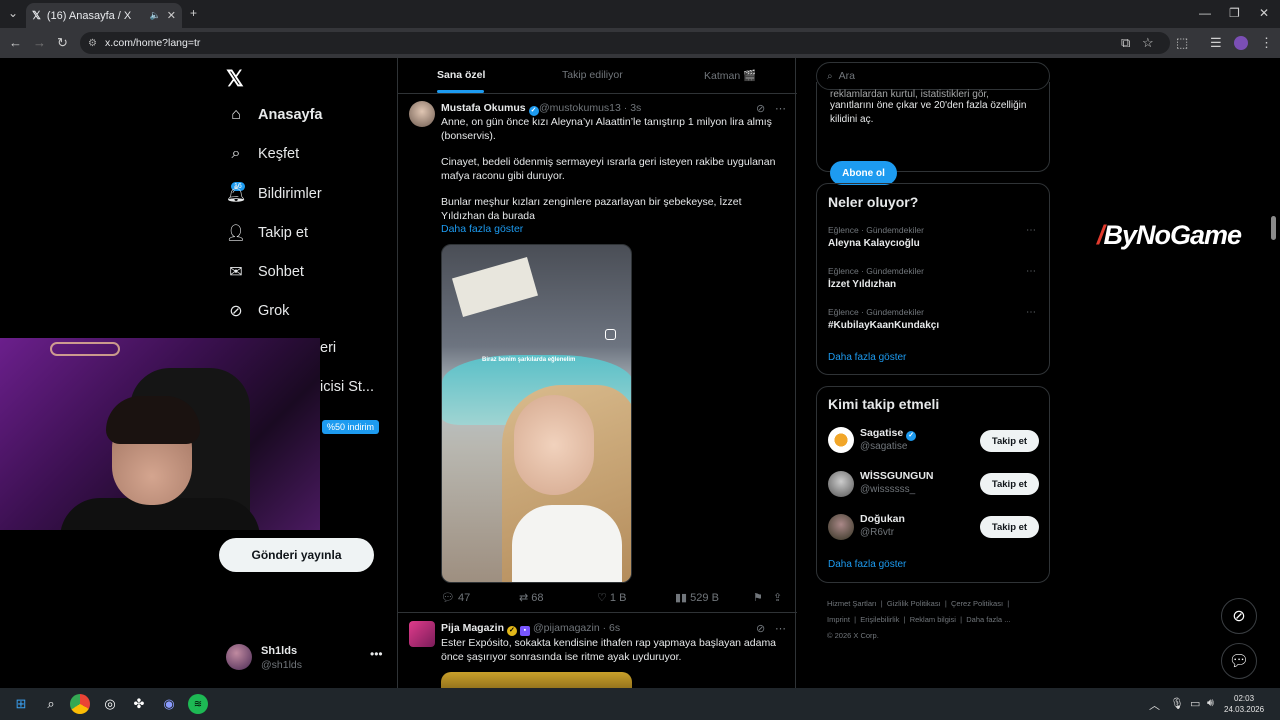 Image resolution: width=1280 pixels, height=720 pixels. I want to click on tab-layer: Katman 🎬, so click(730, 75).